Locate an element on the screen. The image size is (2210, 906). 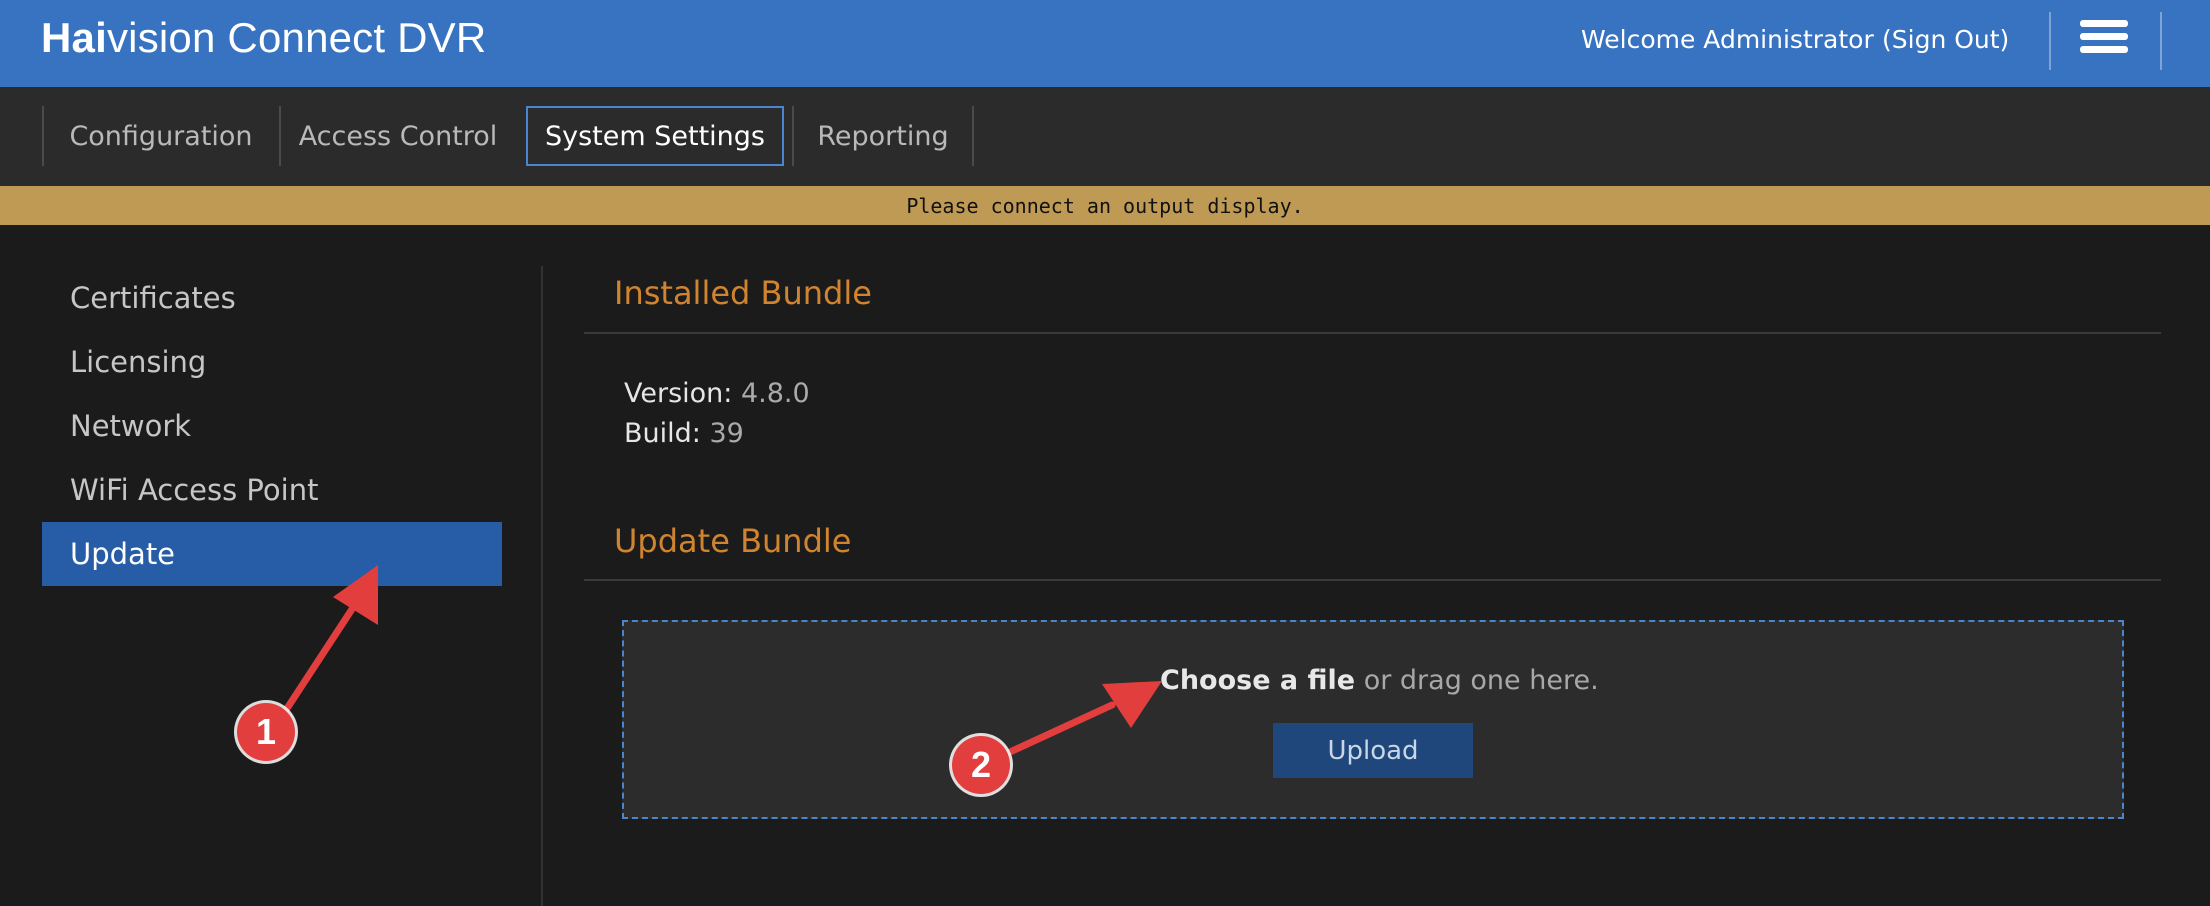
annotation-badge-2: 2 is located at coordinates (981, 765).